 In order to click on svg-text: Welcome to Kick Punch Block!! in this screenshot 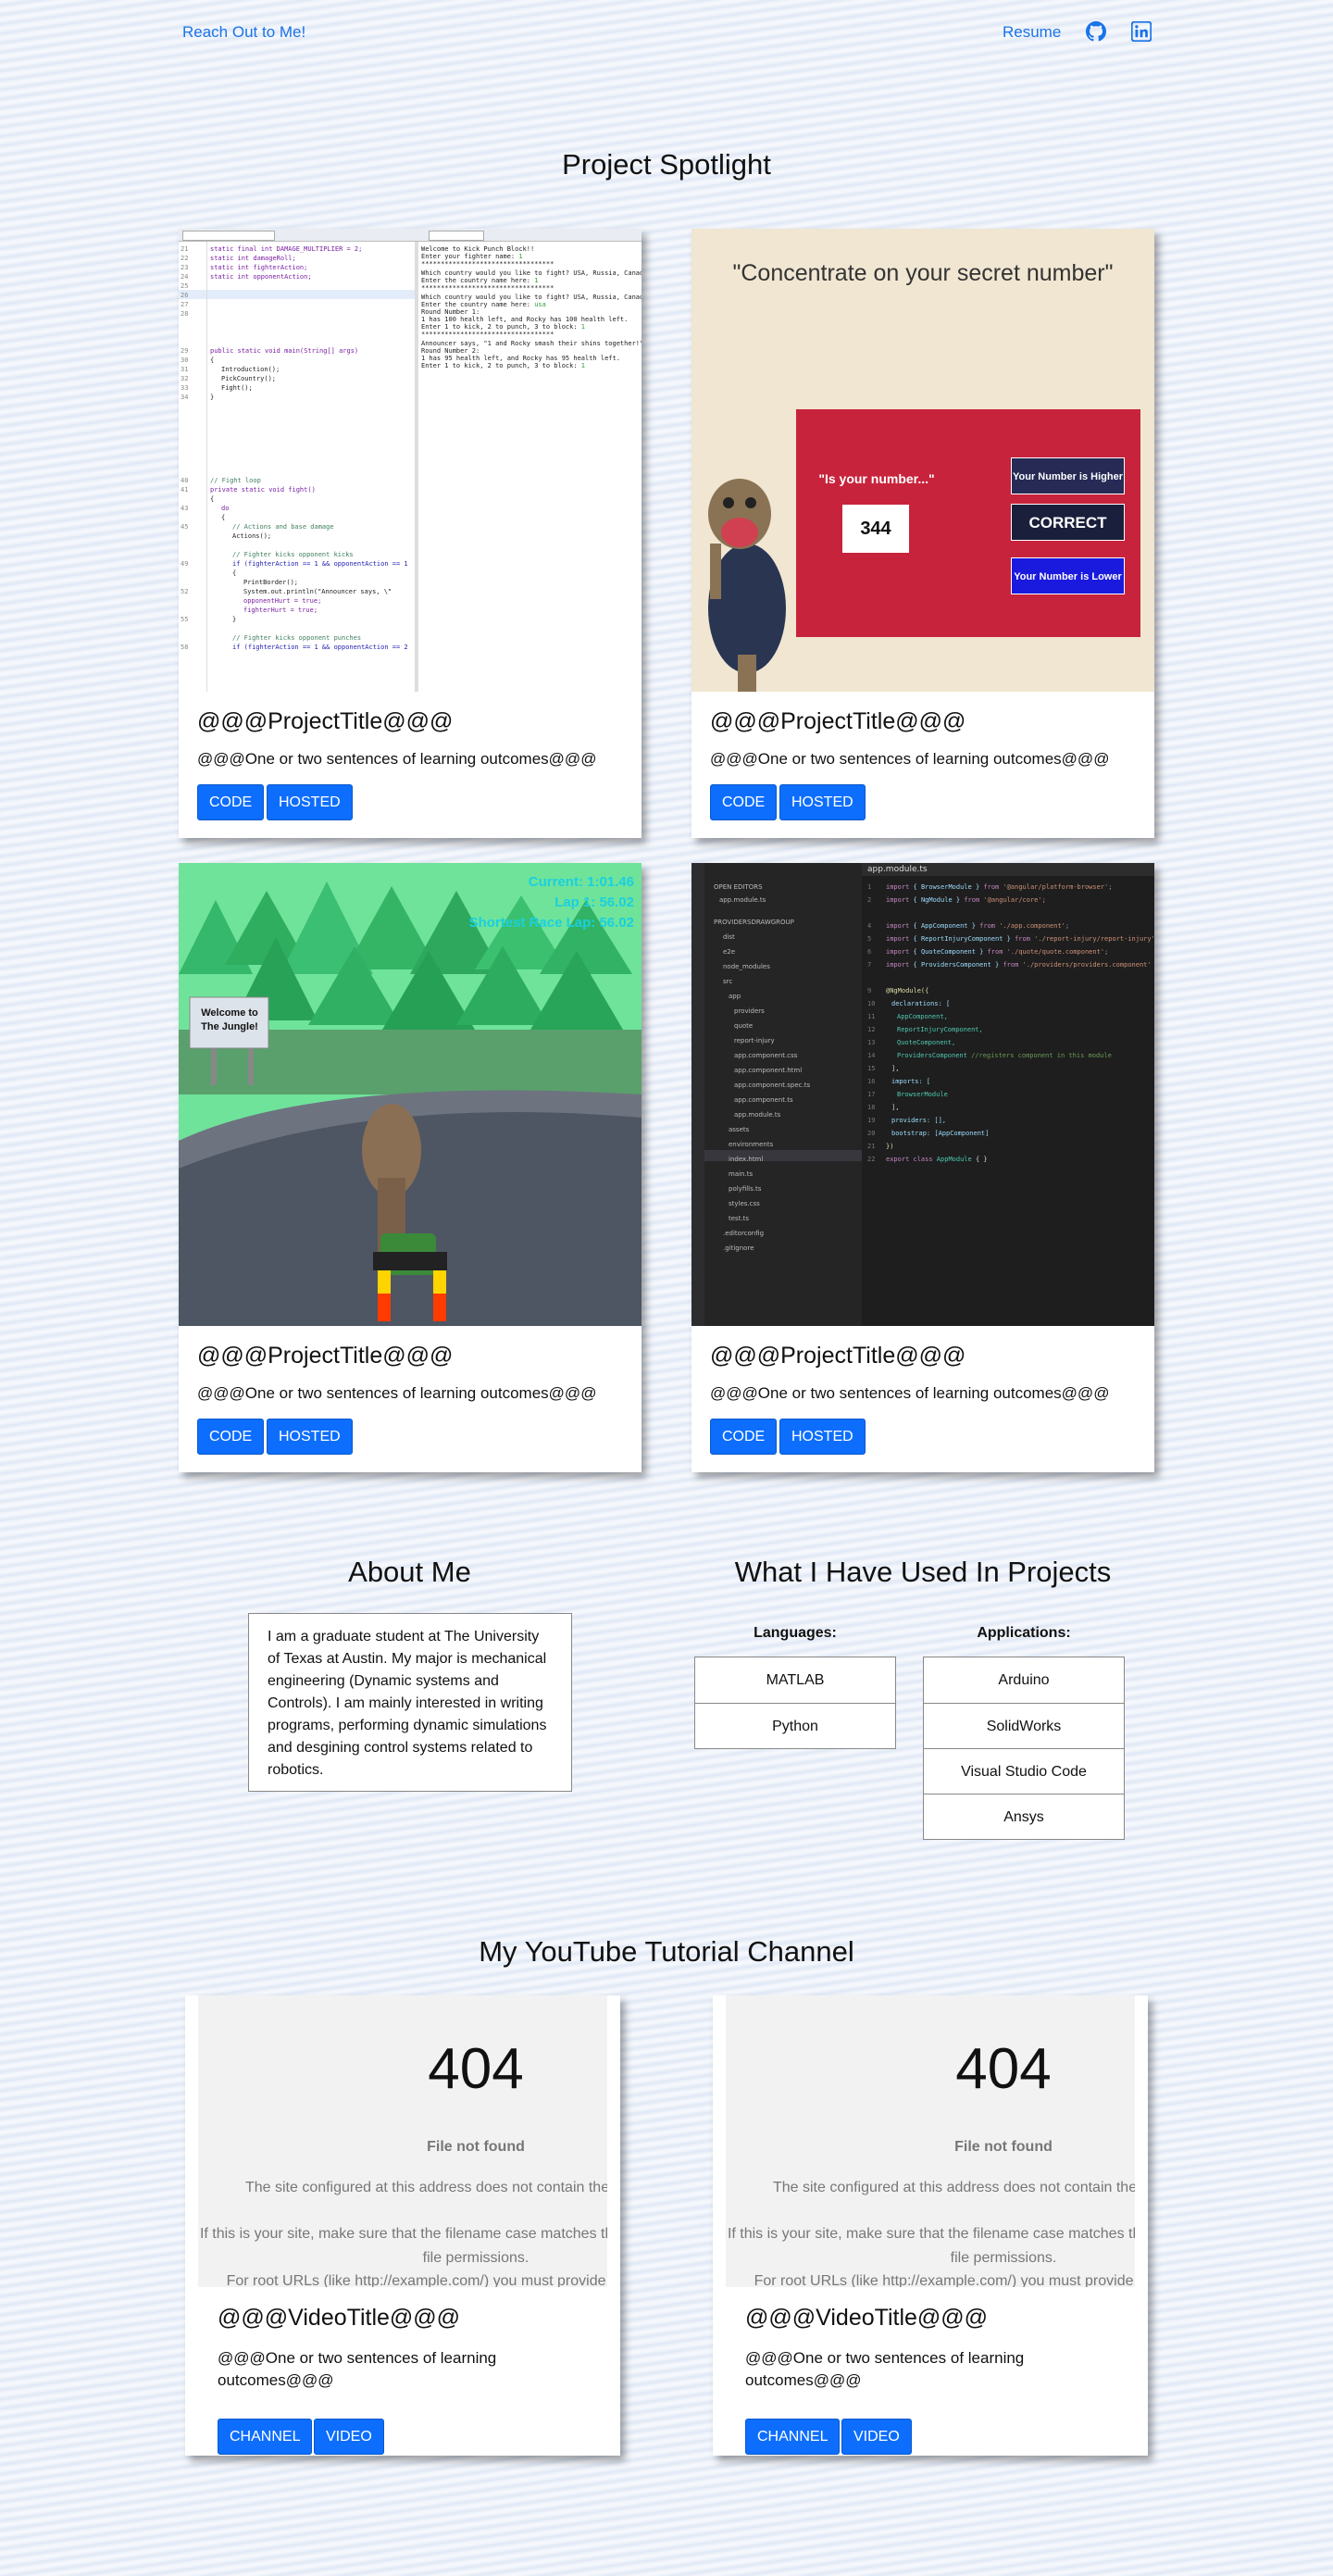, I will do `click(477, 249)`.